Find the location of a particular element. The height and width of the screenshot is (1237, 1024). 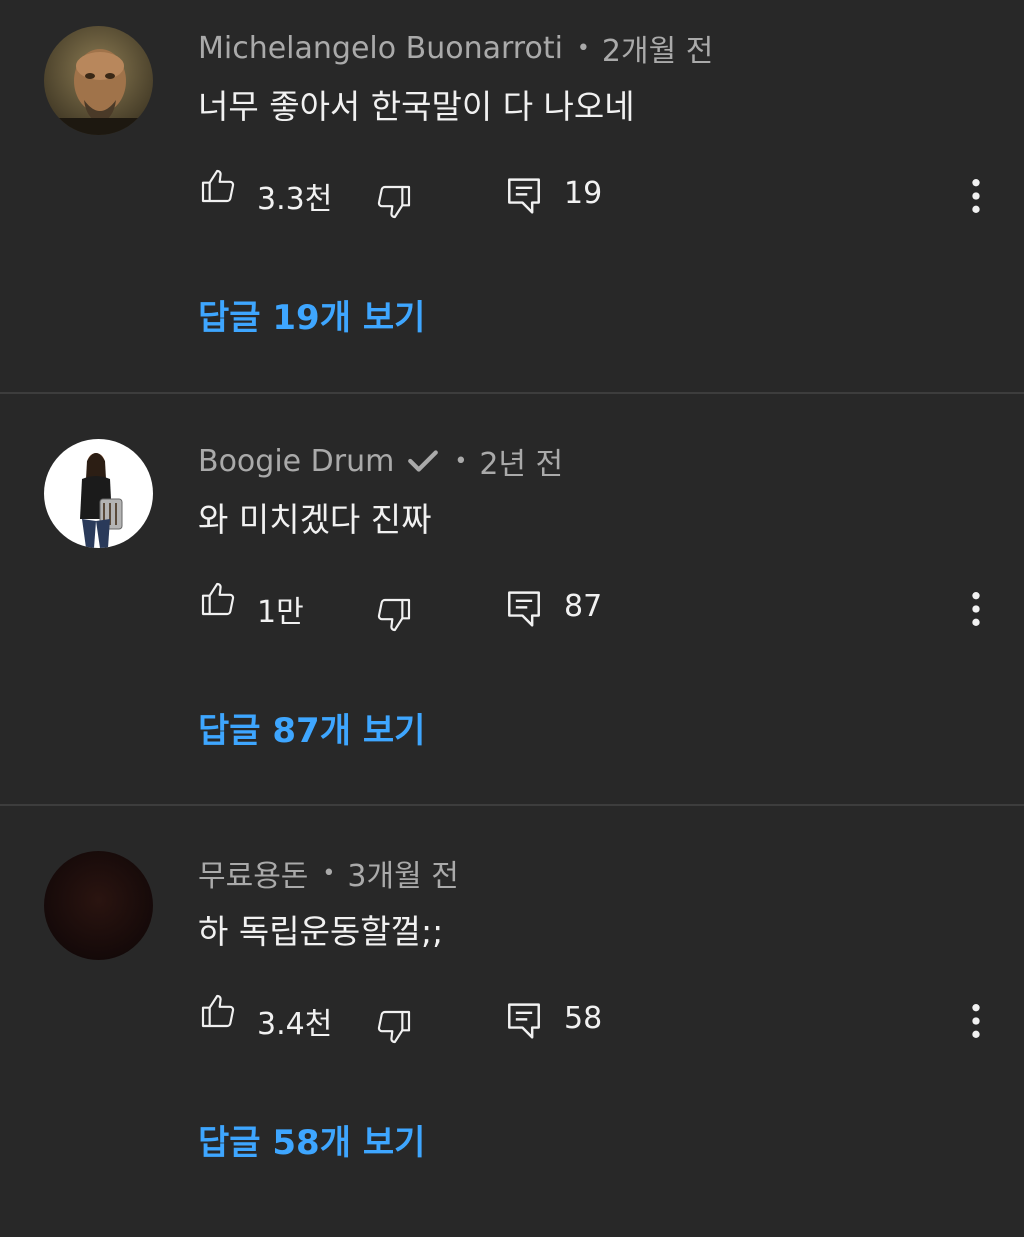

view-replies-link: 답글 19개 보기 is located at coordinates (311, 314).